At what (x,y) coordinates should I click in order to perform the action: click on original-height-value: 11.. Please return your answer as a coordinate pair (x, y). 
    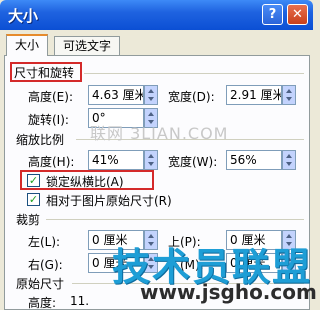
    Looking at the image, I should click on (80, 301).